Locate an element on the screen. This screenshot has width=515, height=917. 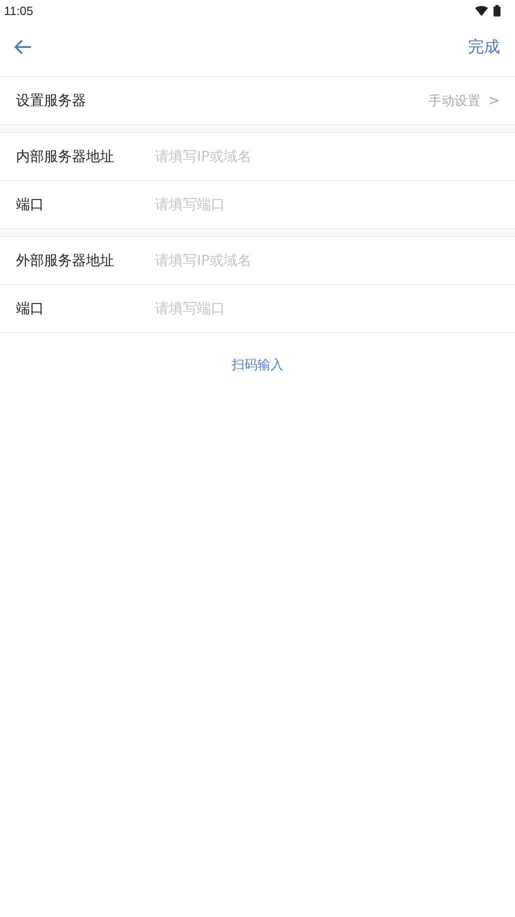
battery-icon is located at coordinates (497, 11).